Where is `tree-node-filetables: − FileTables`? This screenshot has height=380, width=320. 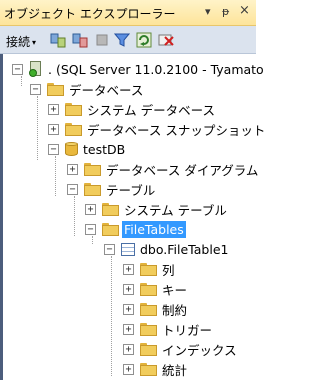
tree-node-filetables: − FileTables is located at coordinates (135, 229).